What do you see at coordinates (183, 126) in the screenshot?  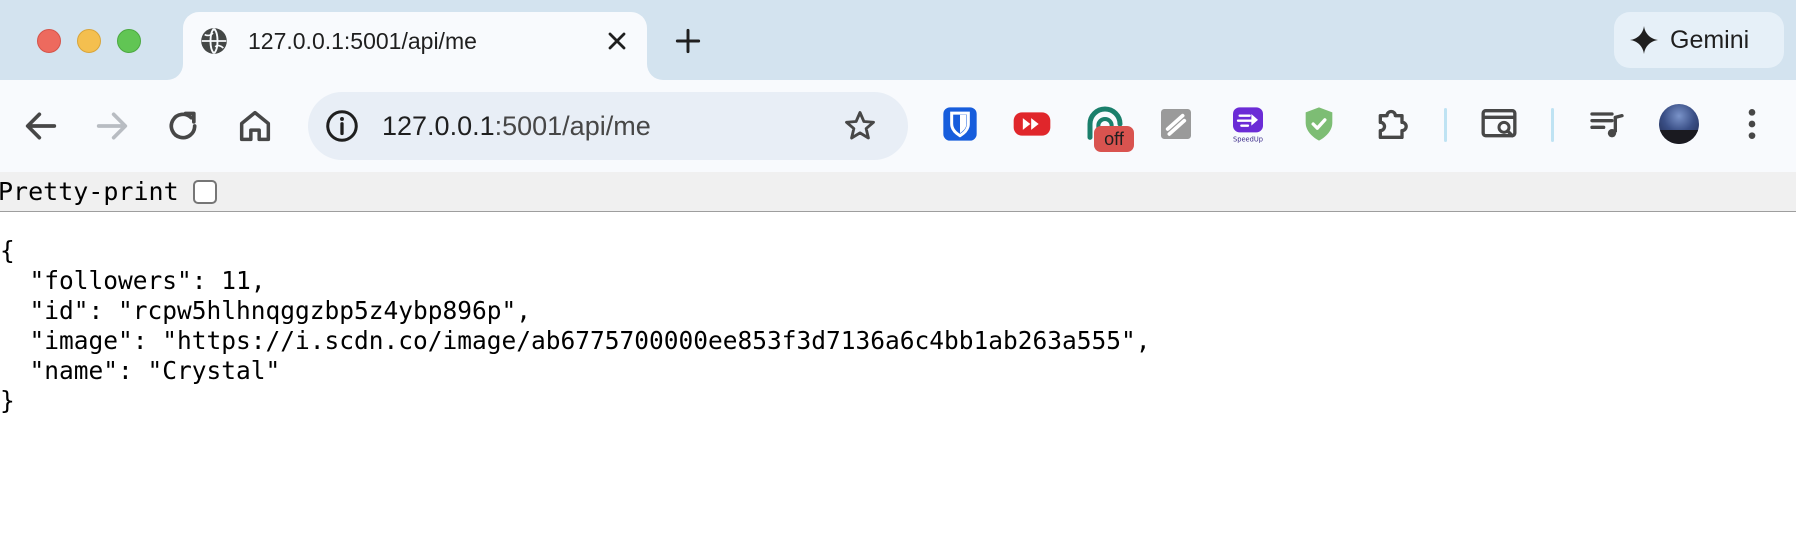 I see `reload-icon` at bounding box center [183, 126].